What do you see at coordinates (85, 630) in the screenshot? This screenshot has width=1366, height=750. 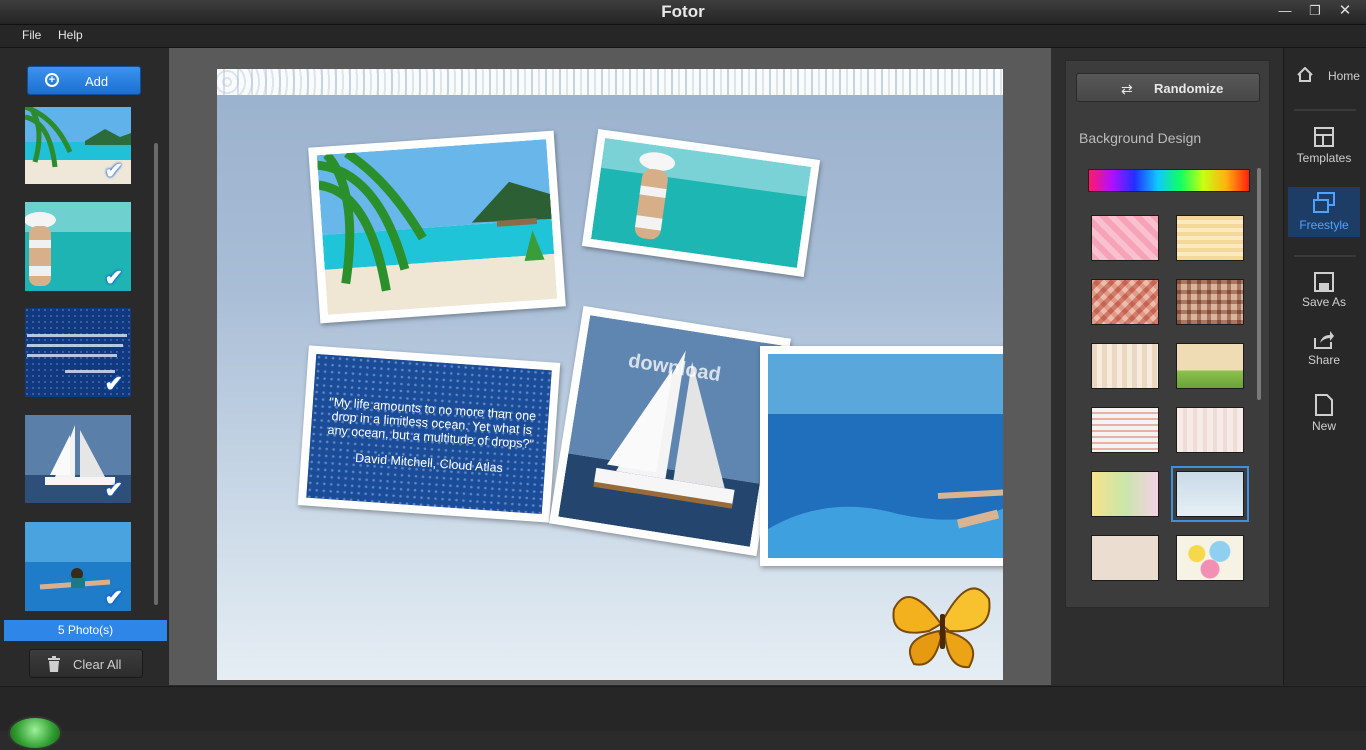 I see `photo-count: 5 Photo(s)` at bounding box center [85, 630].